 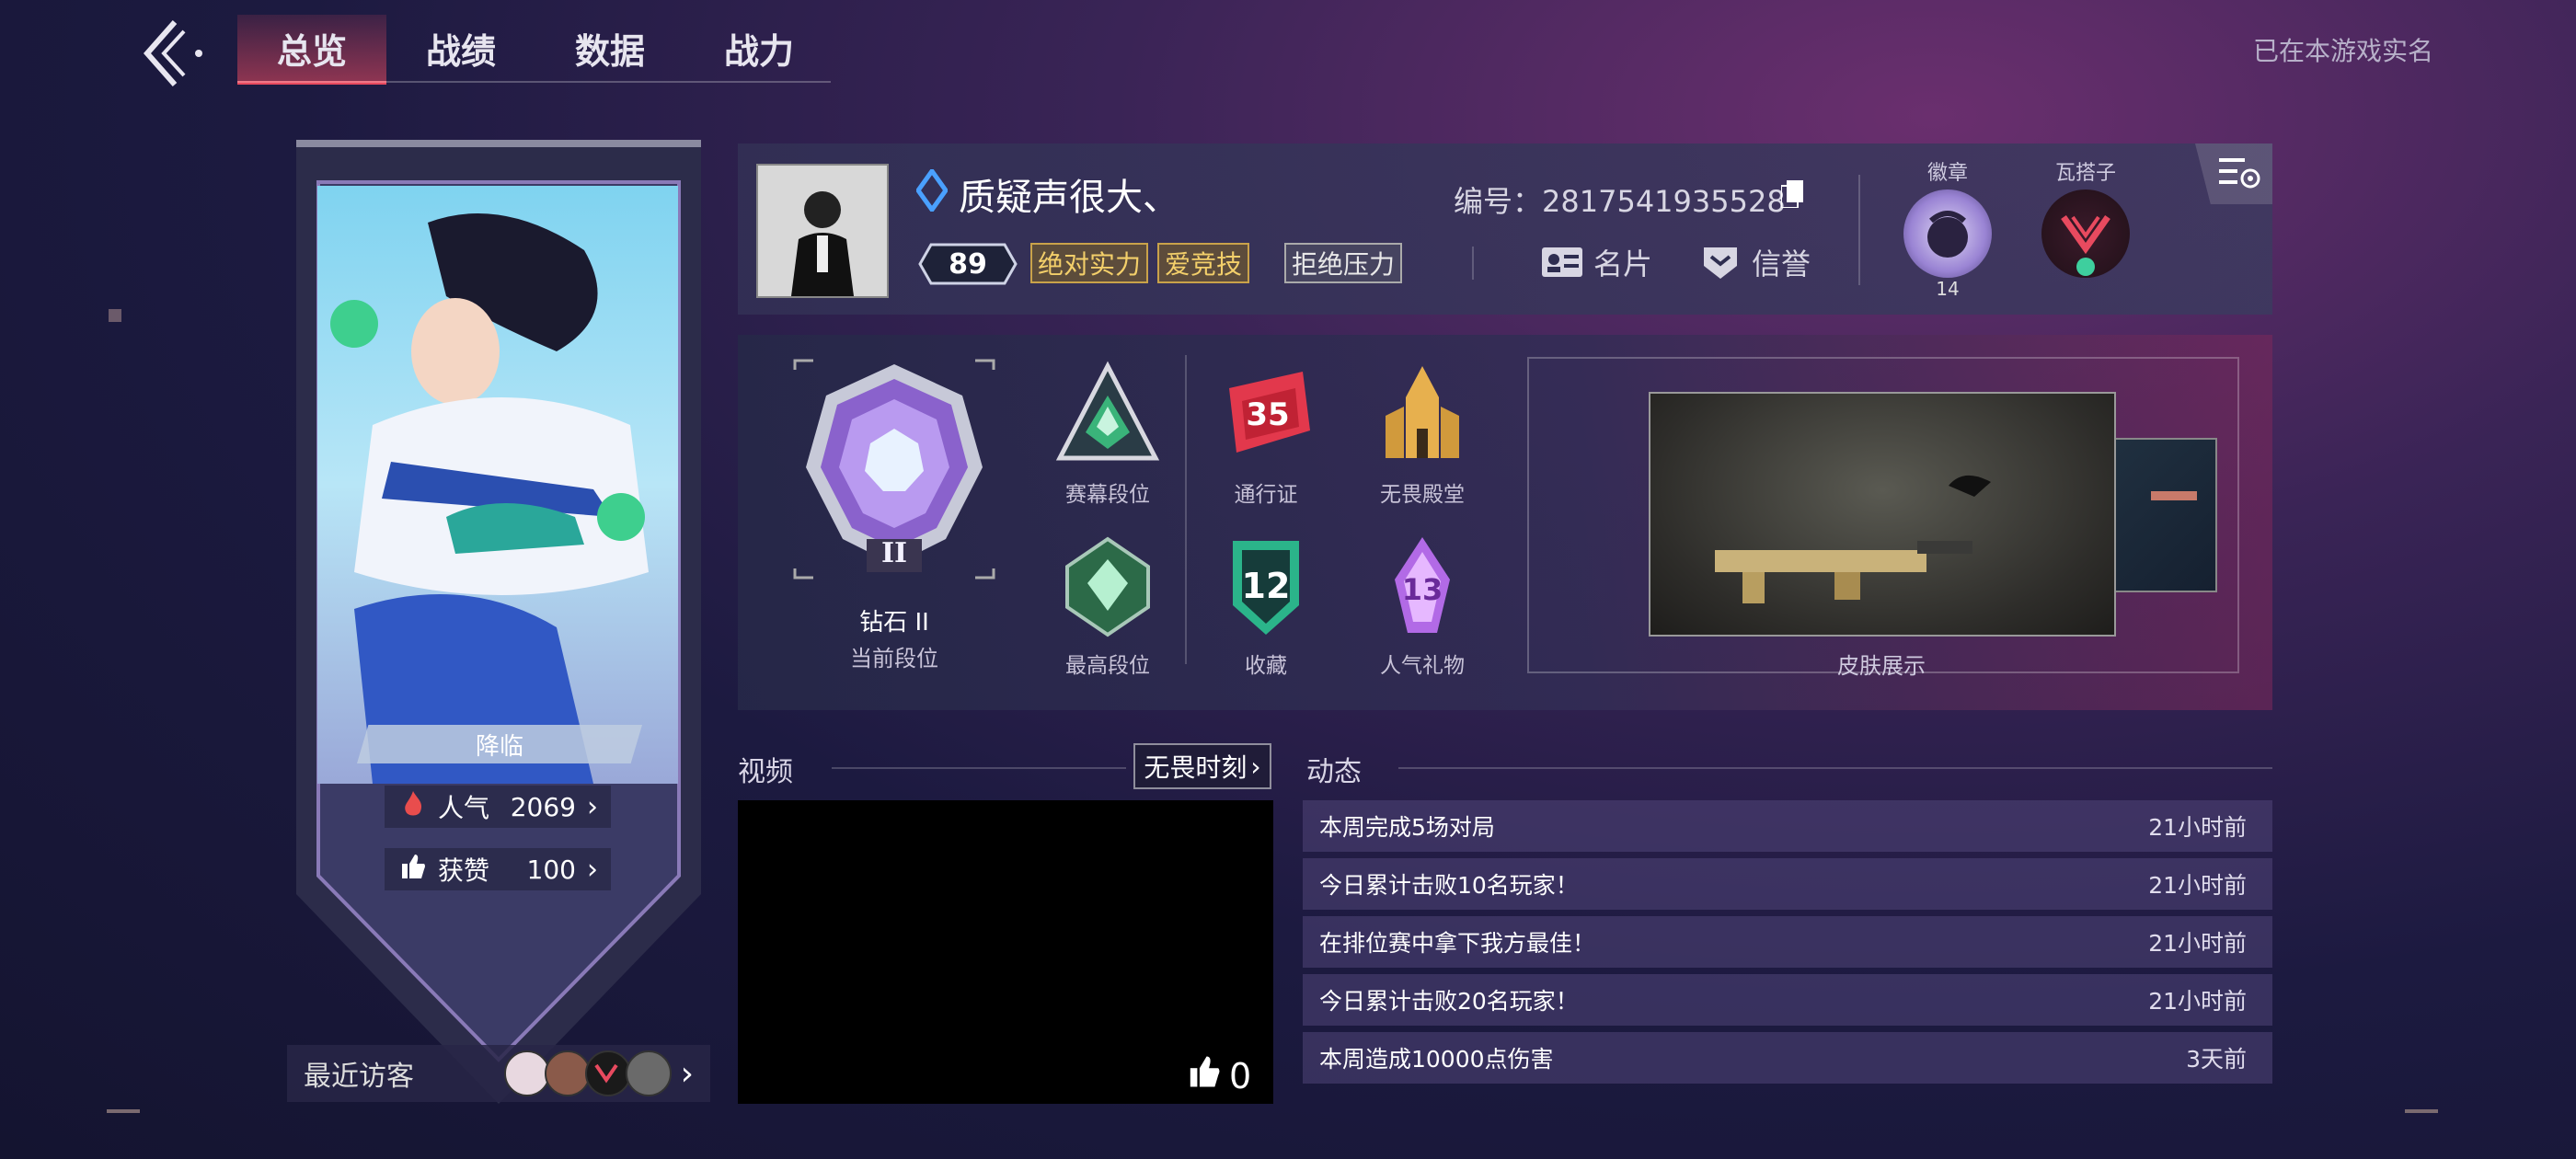 What do you see at coordinates (1562, 262) in the screenshot?
I see `id-card-icon` at bounding box center [1562, 262].